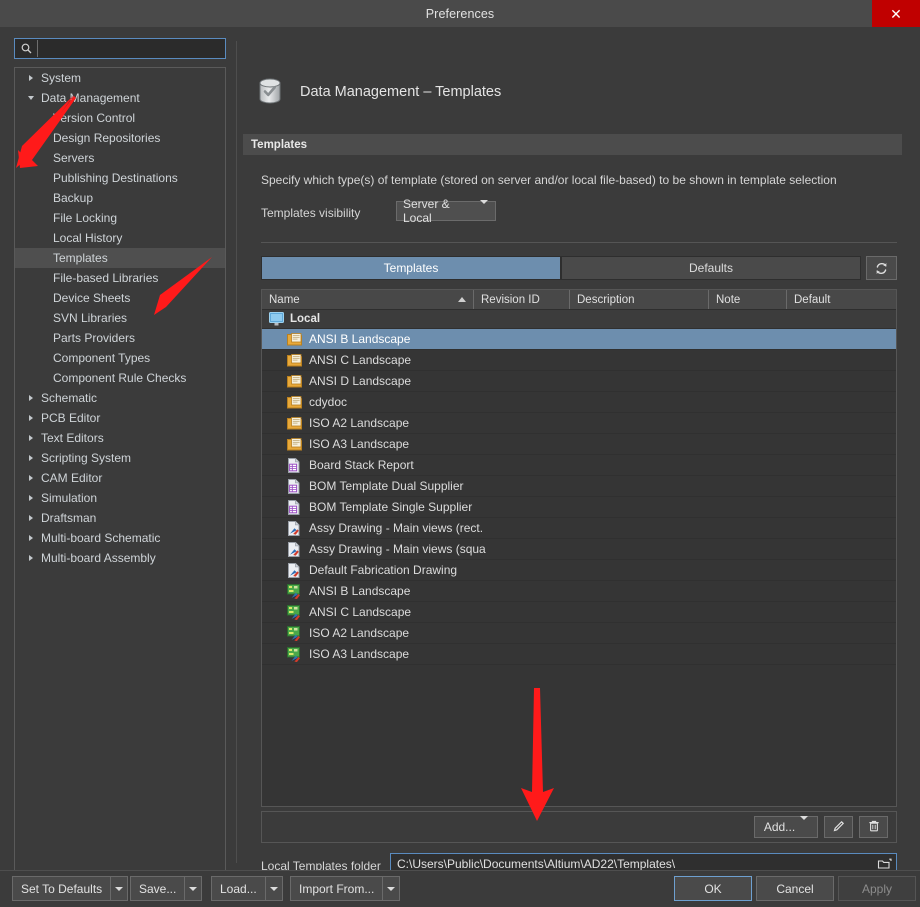 Image resolution: width=920 pixels, height=907 pixels. I want to click on ok-button: OK, so click(713, 888).